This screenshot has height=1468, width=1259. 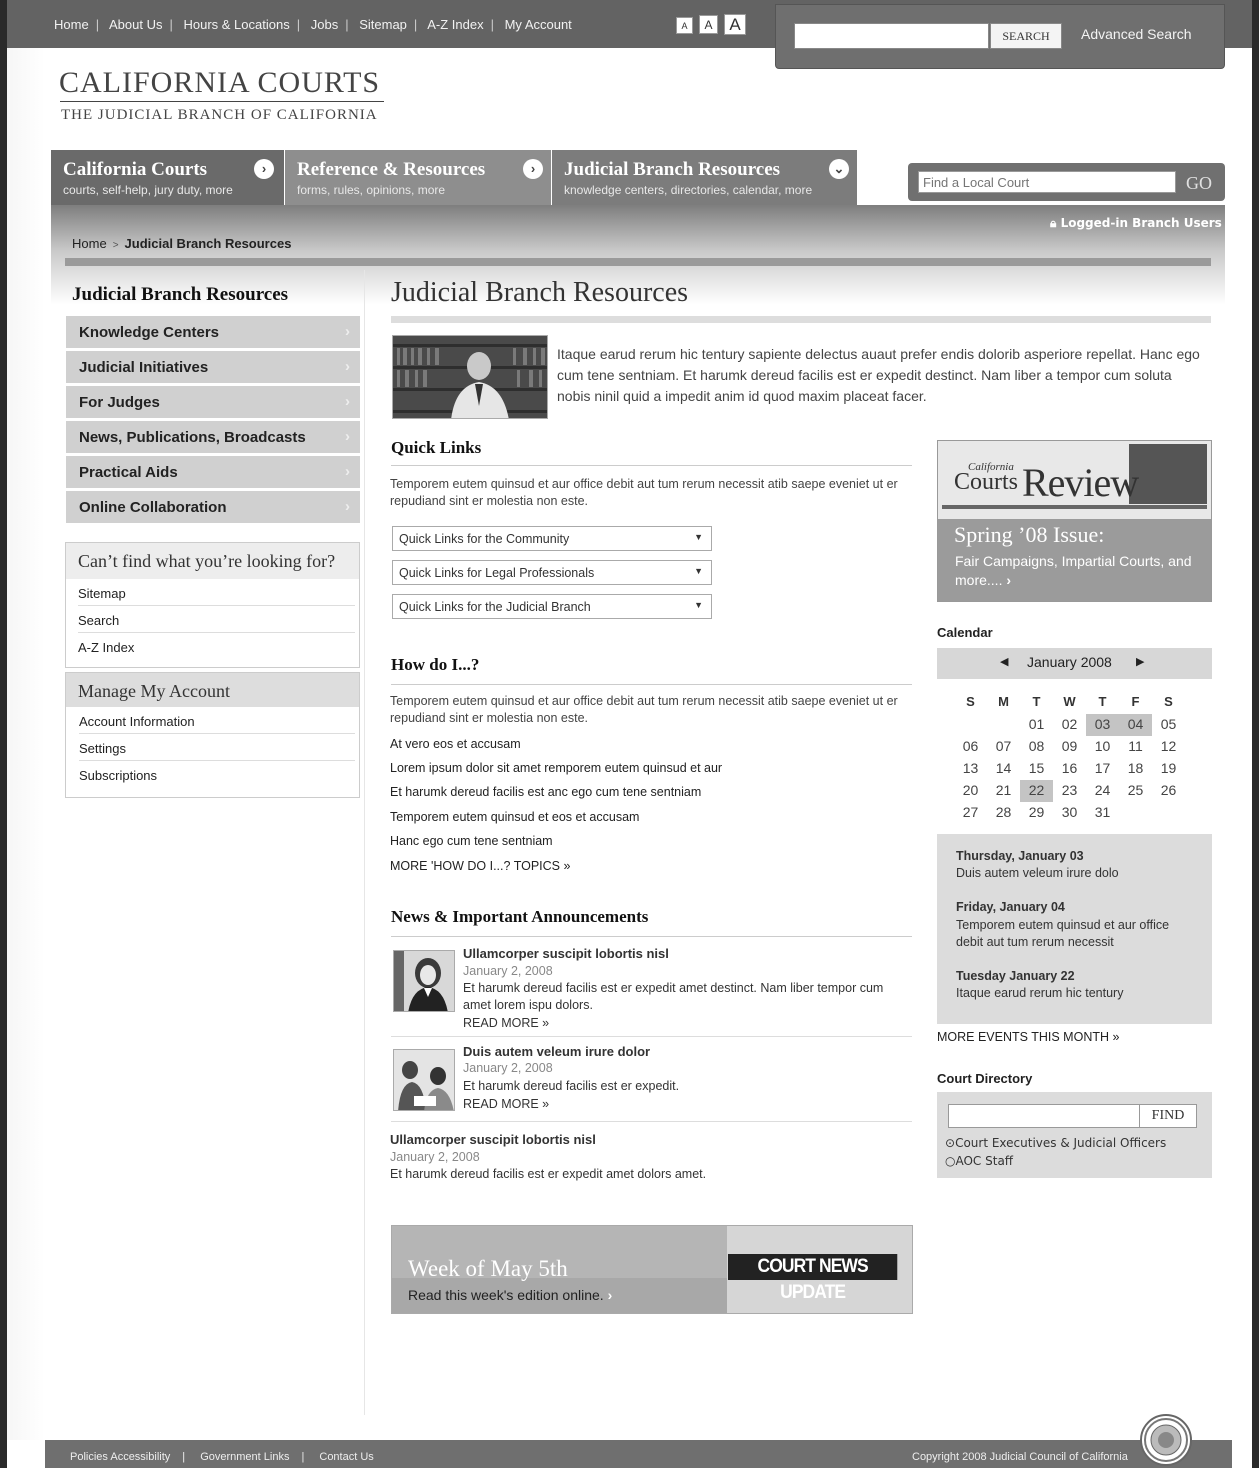 What do you see at coordinates (1036, 747) in the screenshot?
I see `calendar-day: 08` at bounding box center [1036, 747].